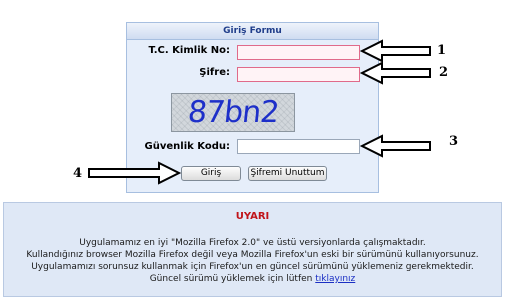 The width and height of the screenshot is (507, 300). I want to click on warning-title: UYARI, so click(252, 216).